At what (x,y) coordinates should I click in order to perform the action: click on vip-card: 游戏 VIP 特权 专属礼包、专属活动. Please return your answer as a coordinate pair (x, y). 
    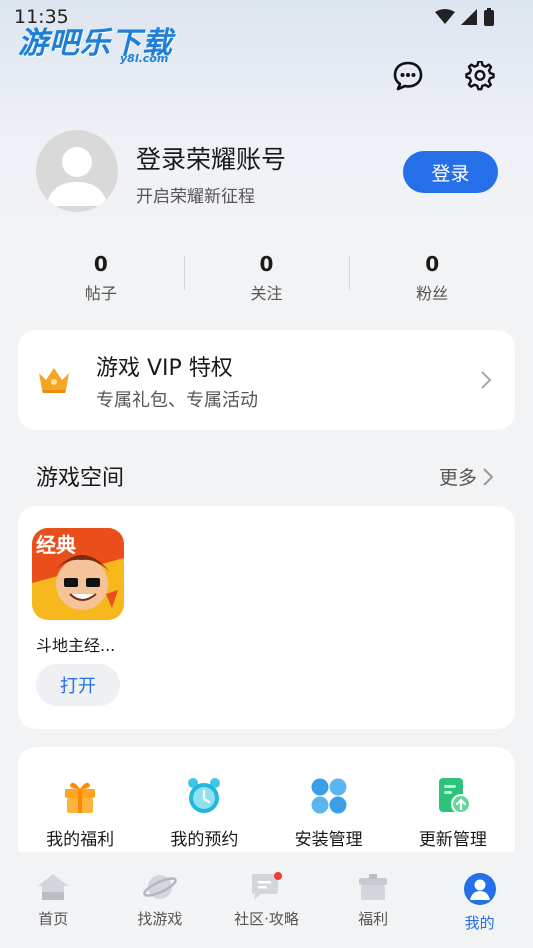
    Looking at the image, I should click on (266, 380).